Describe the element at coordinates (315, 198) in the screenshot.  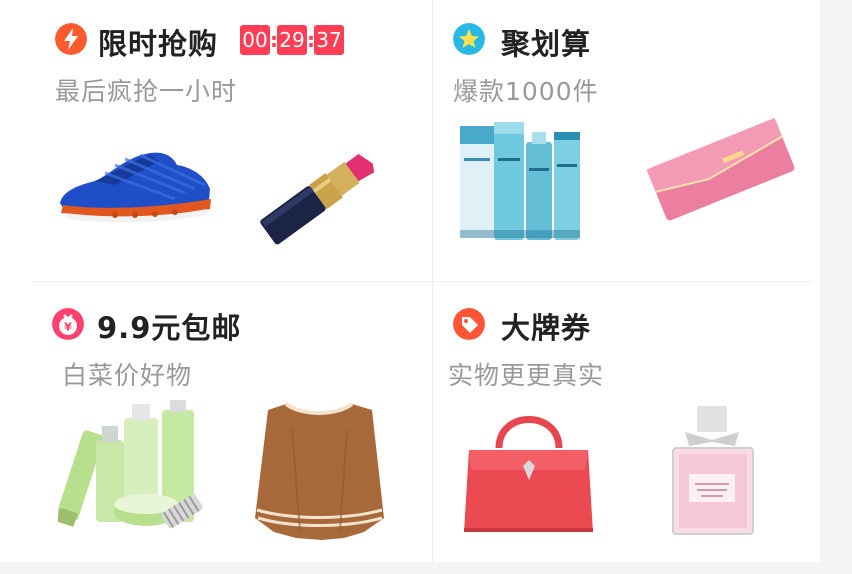
I see `lipstick-image` at that location.